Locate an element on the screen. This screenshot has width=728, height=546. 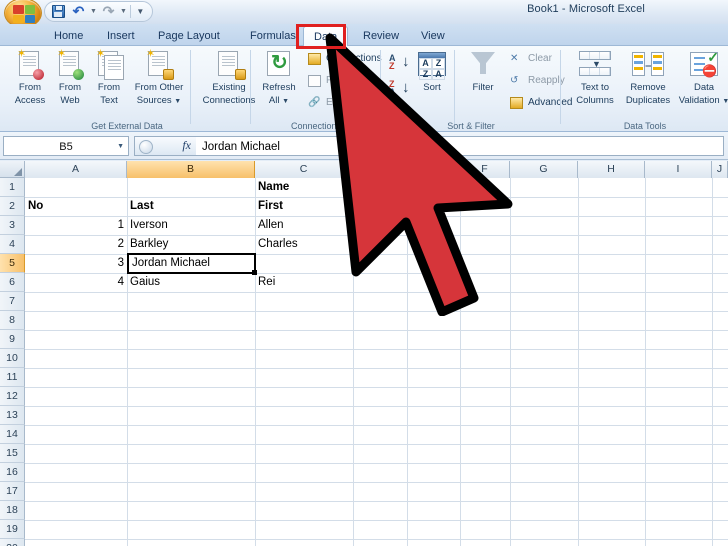
cell-a5: 3 is located at coordinates (76, 263).